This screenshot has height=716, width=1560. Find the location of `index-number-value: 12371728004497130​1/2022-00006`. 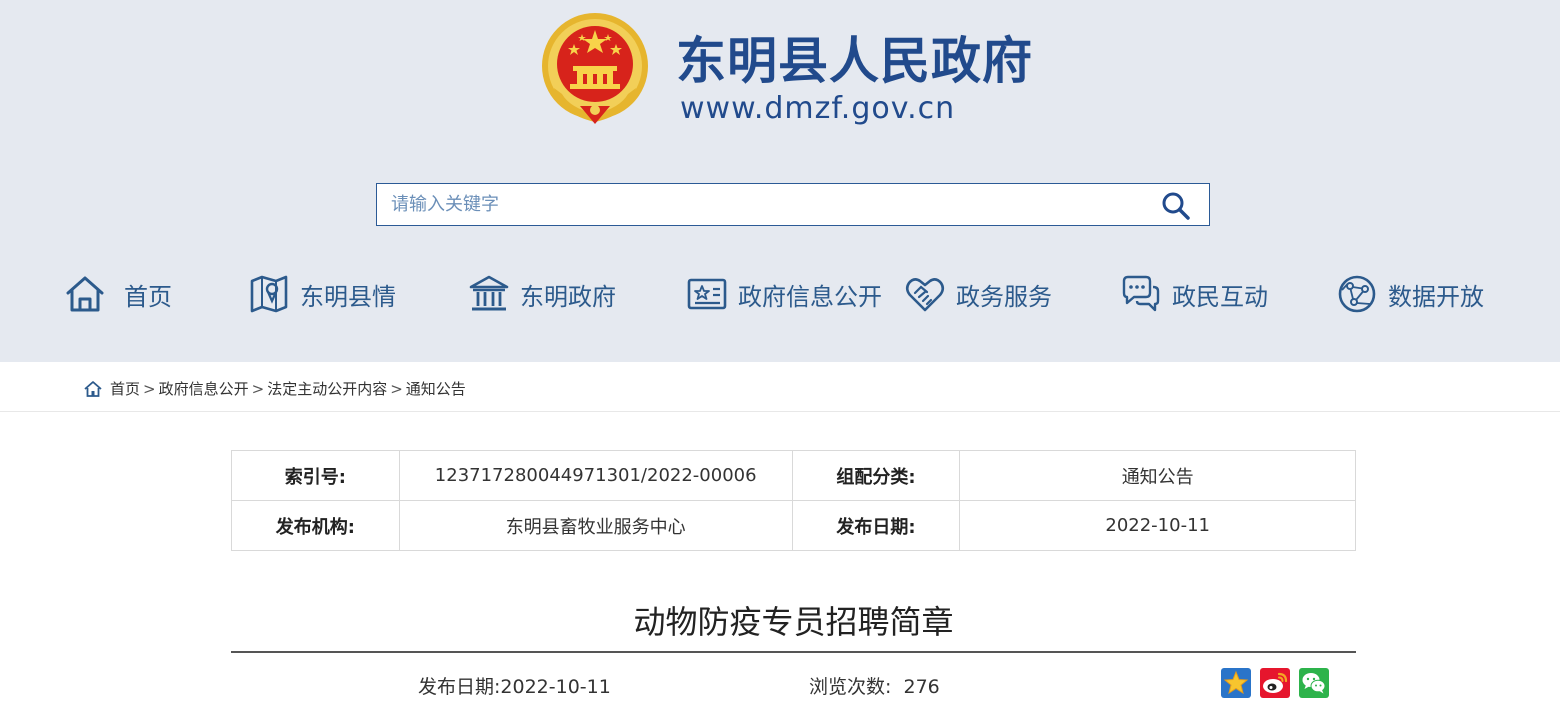

index-number-value: 12371728004497130​1/2022-00006 is located at coordinates (595, 475).